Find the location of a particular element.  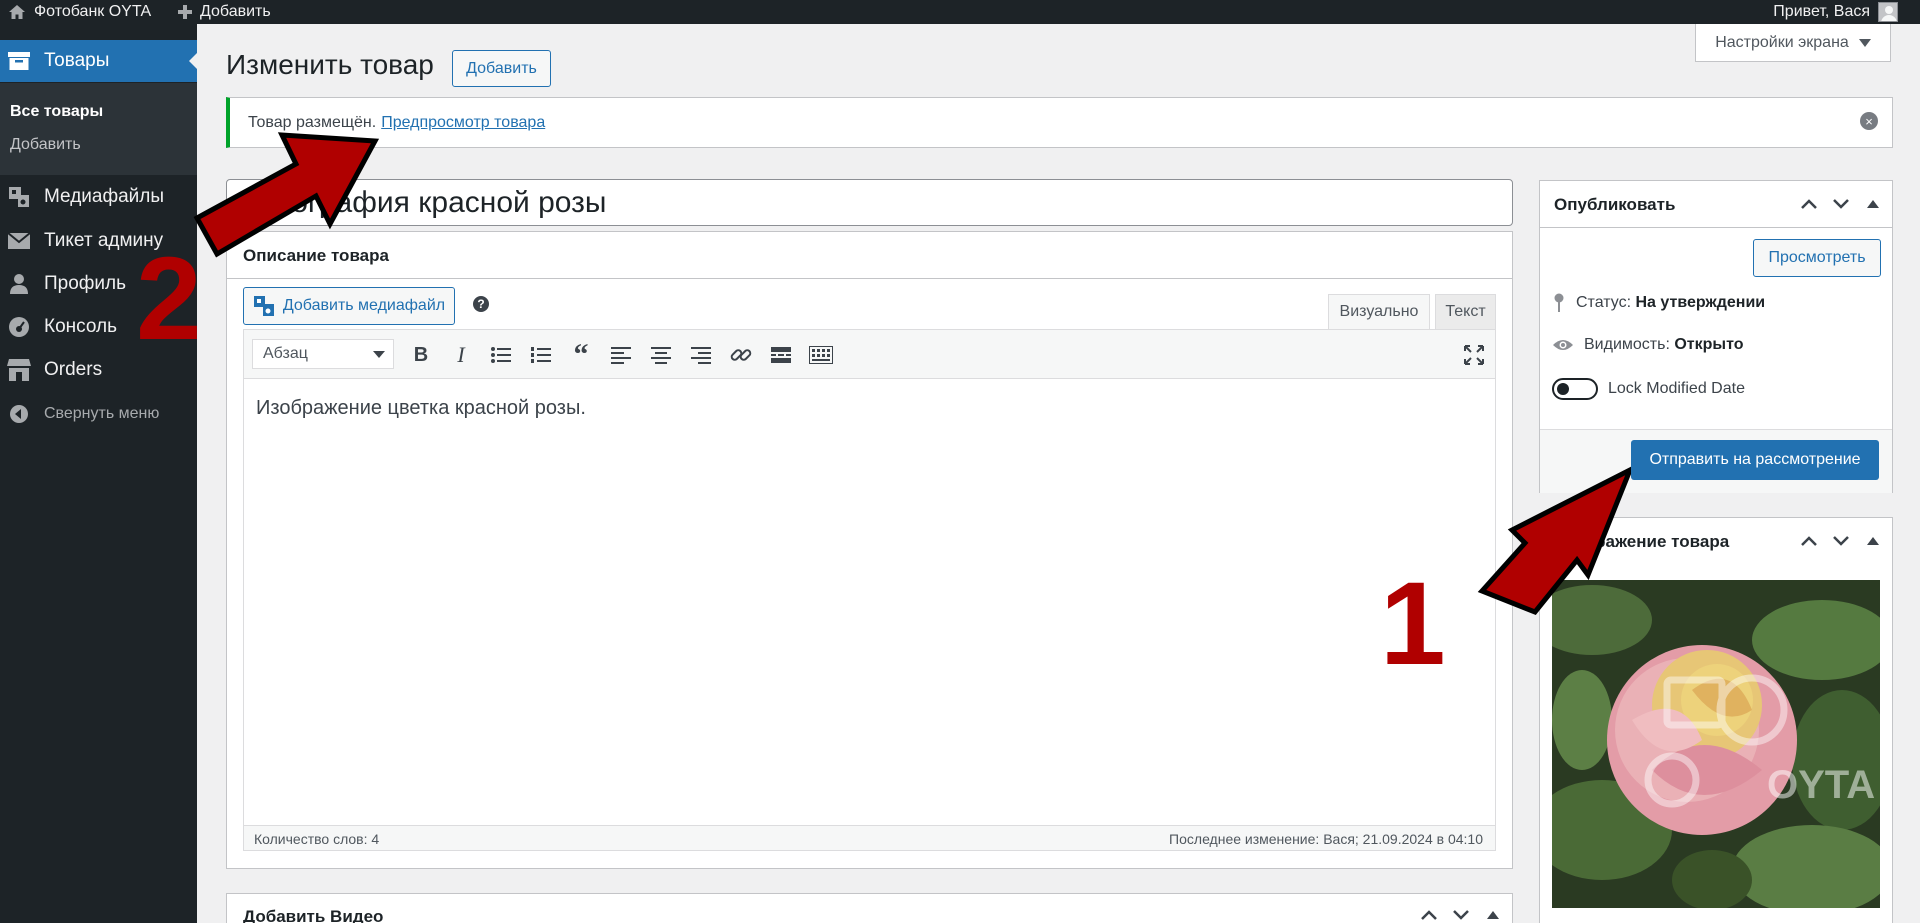

numbered-list-icon is located at coordinates (541, 355).